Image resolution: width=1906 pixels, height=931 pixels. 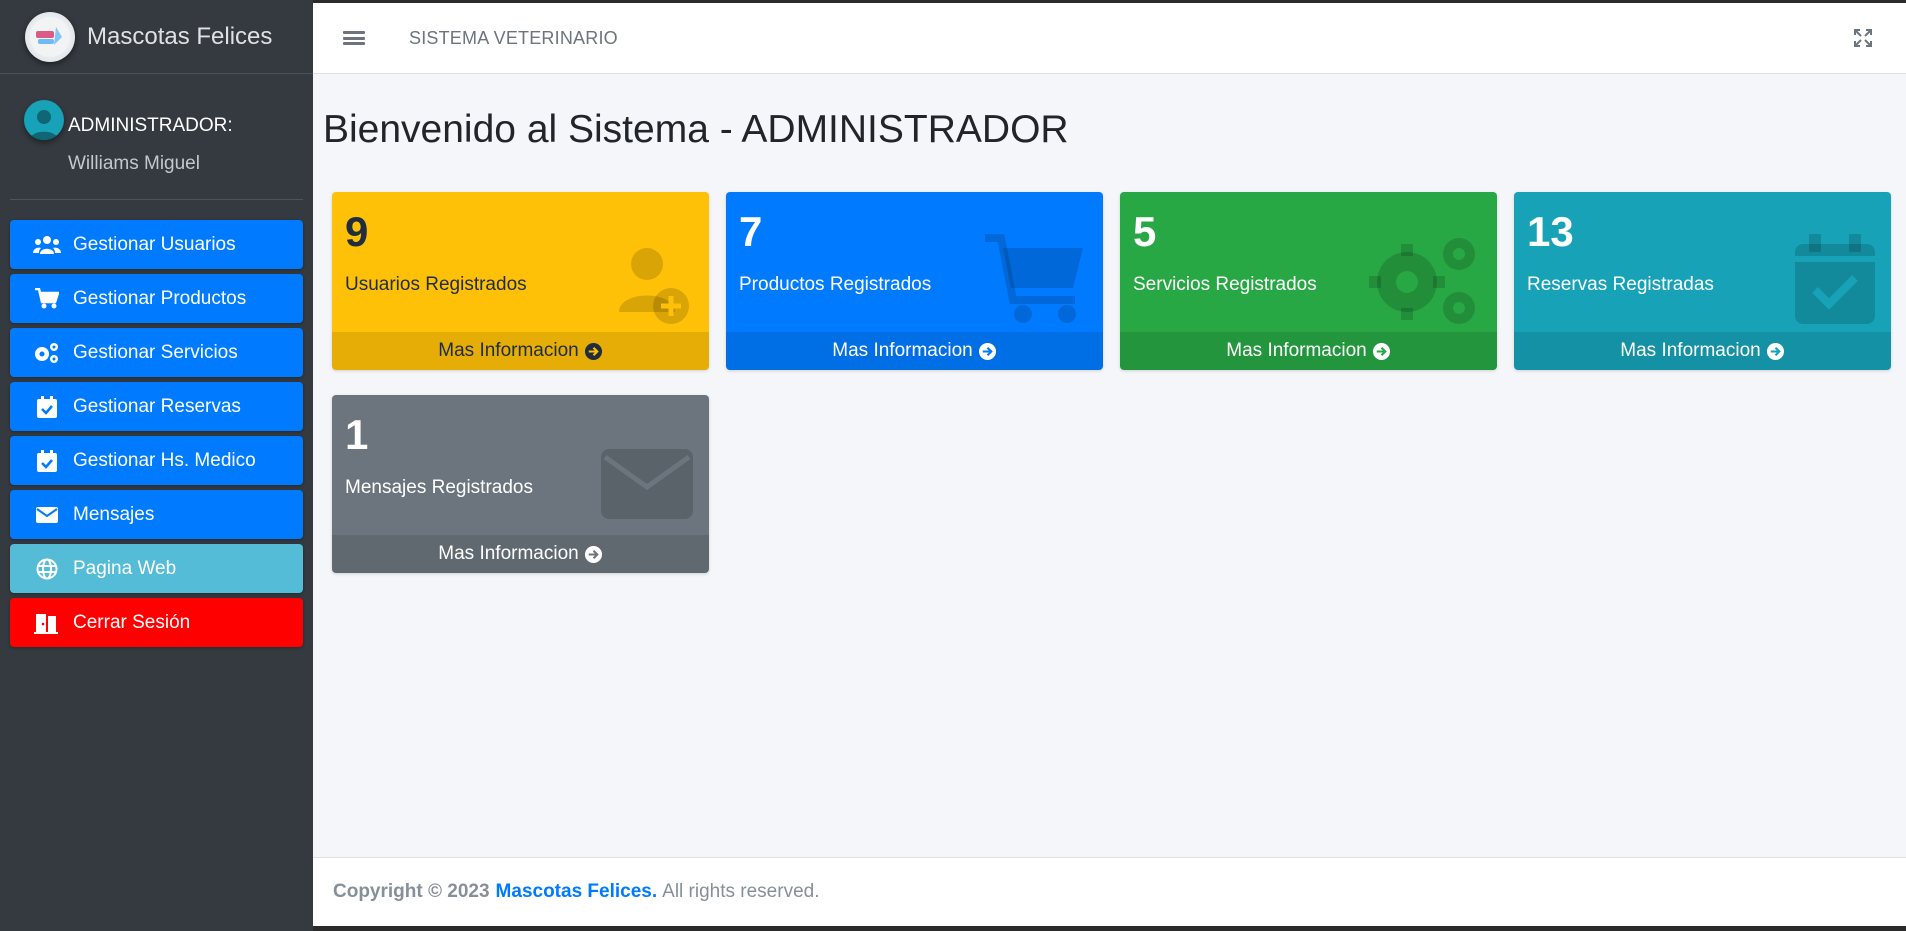 What do you see at coordinates (696, 129) in the screenshot?
I see `page-title: Bienvenido al Sistema - ADMINISTRADOR` at bounding box center [696, 129].